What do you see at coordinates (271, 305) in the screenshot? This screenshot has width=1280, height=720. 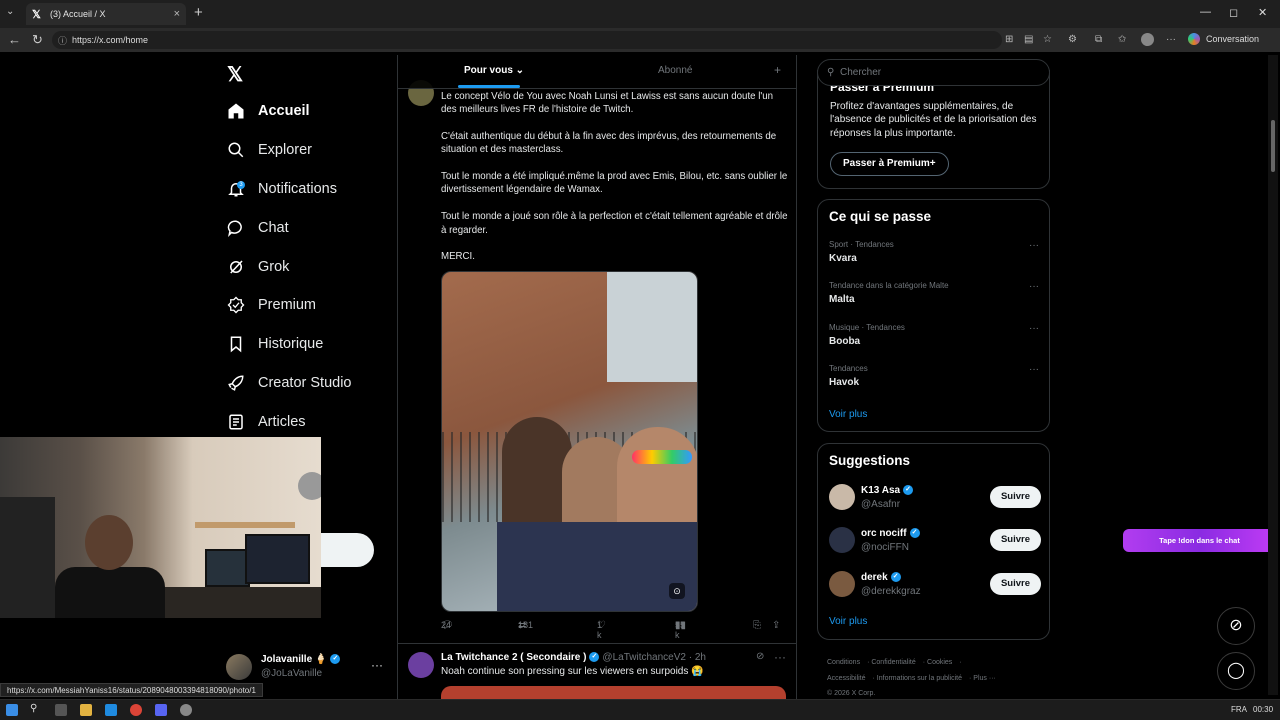 I see `nav-item-premium: Premium` at bounding box center [271, 305].